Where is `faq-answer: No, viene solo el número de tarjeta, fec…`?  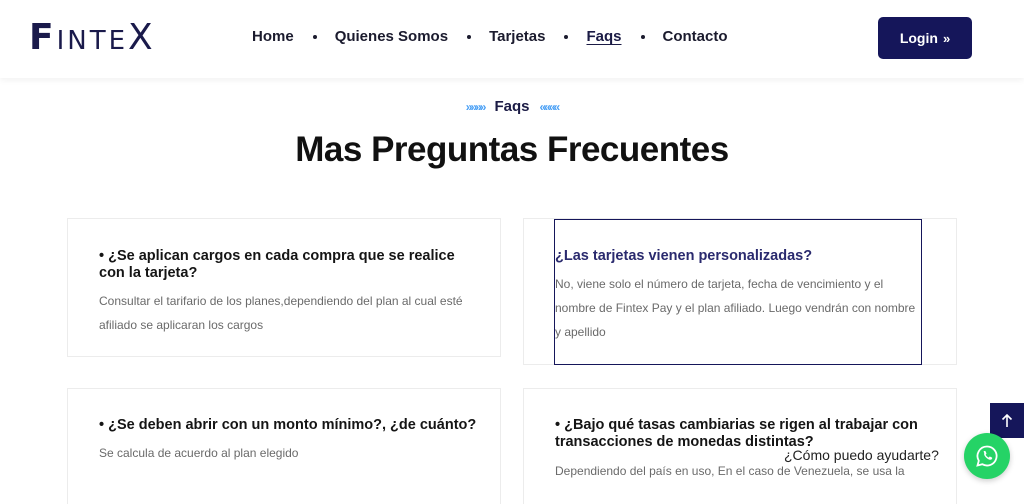
faq-answer: No, viene solo el número de tarjeta, fec… is located at coordinates (735, 308).